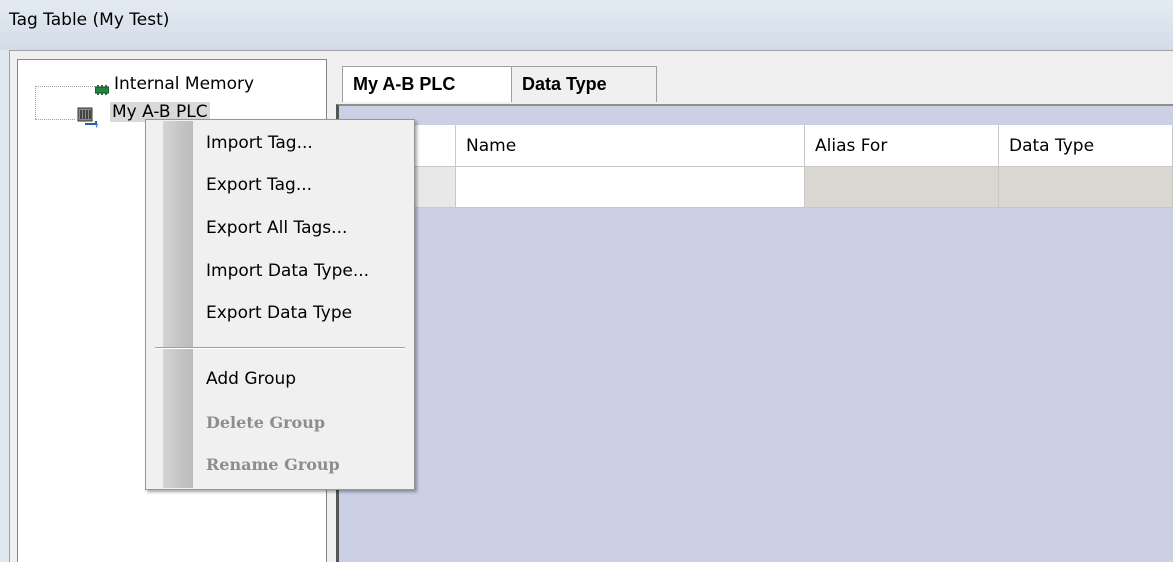 Image resolution: width=1173 pixels, height=562 pixels. I want to click on tab-data-type: Data Type, so click(584, 84).